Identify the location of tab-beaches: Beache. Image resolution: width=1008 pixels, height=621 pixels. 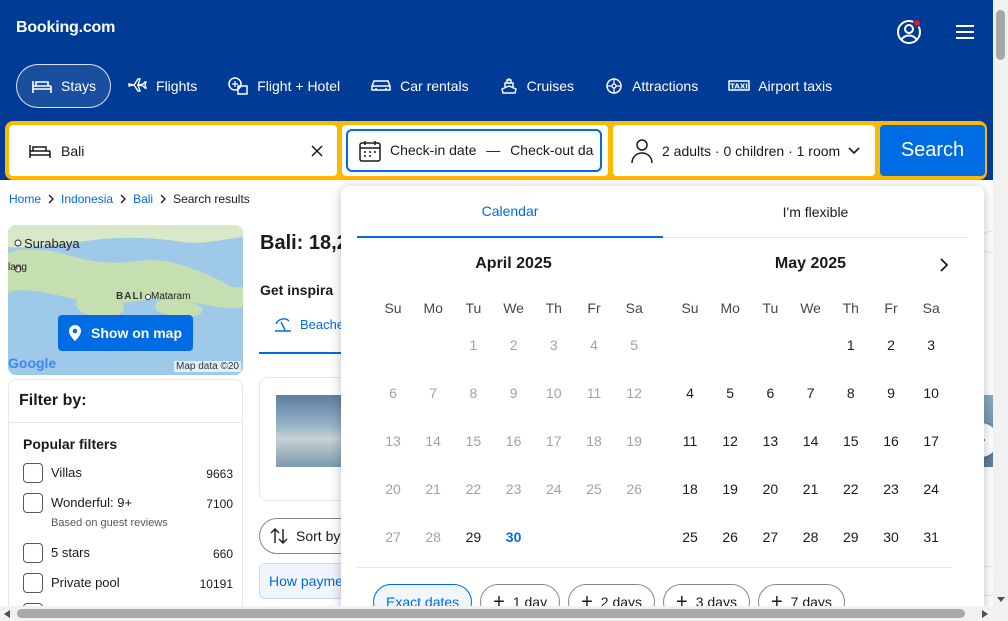
(309, 324).